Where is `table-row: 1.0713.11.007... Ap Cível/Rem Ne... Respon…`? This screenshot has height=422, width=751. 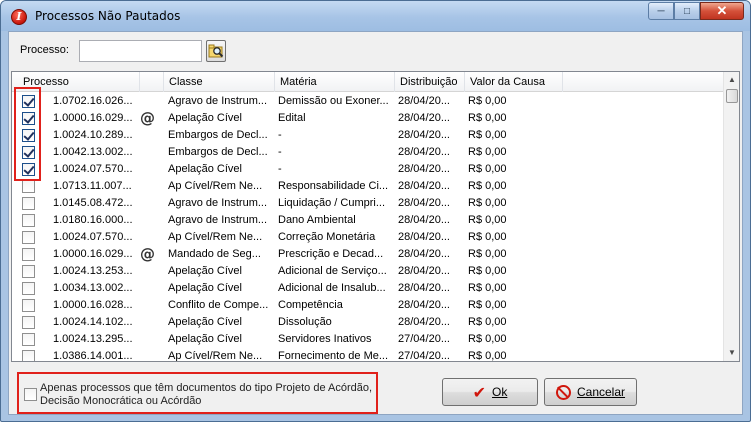
table-row: 1.0713.11.007... Ap Cível/Rem Ne... Respon… is located at coordinates (368, 186).